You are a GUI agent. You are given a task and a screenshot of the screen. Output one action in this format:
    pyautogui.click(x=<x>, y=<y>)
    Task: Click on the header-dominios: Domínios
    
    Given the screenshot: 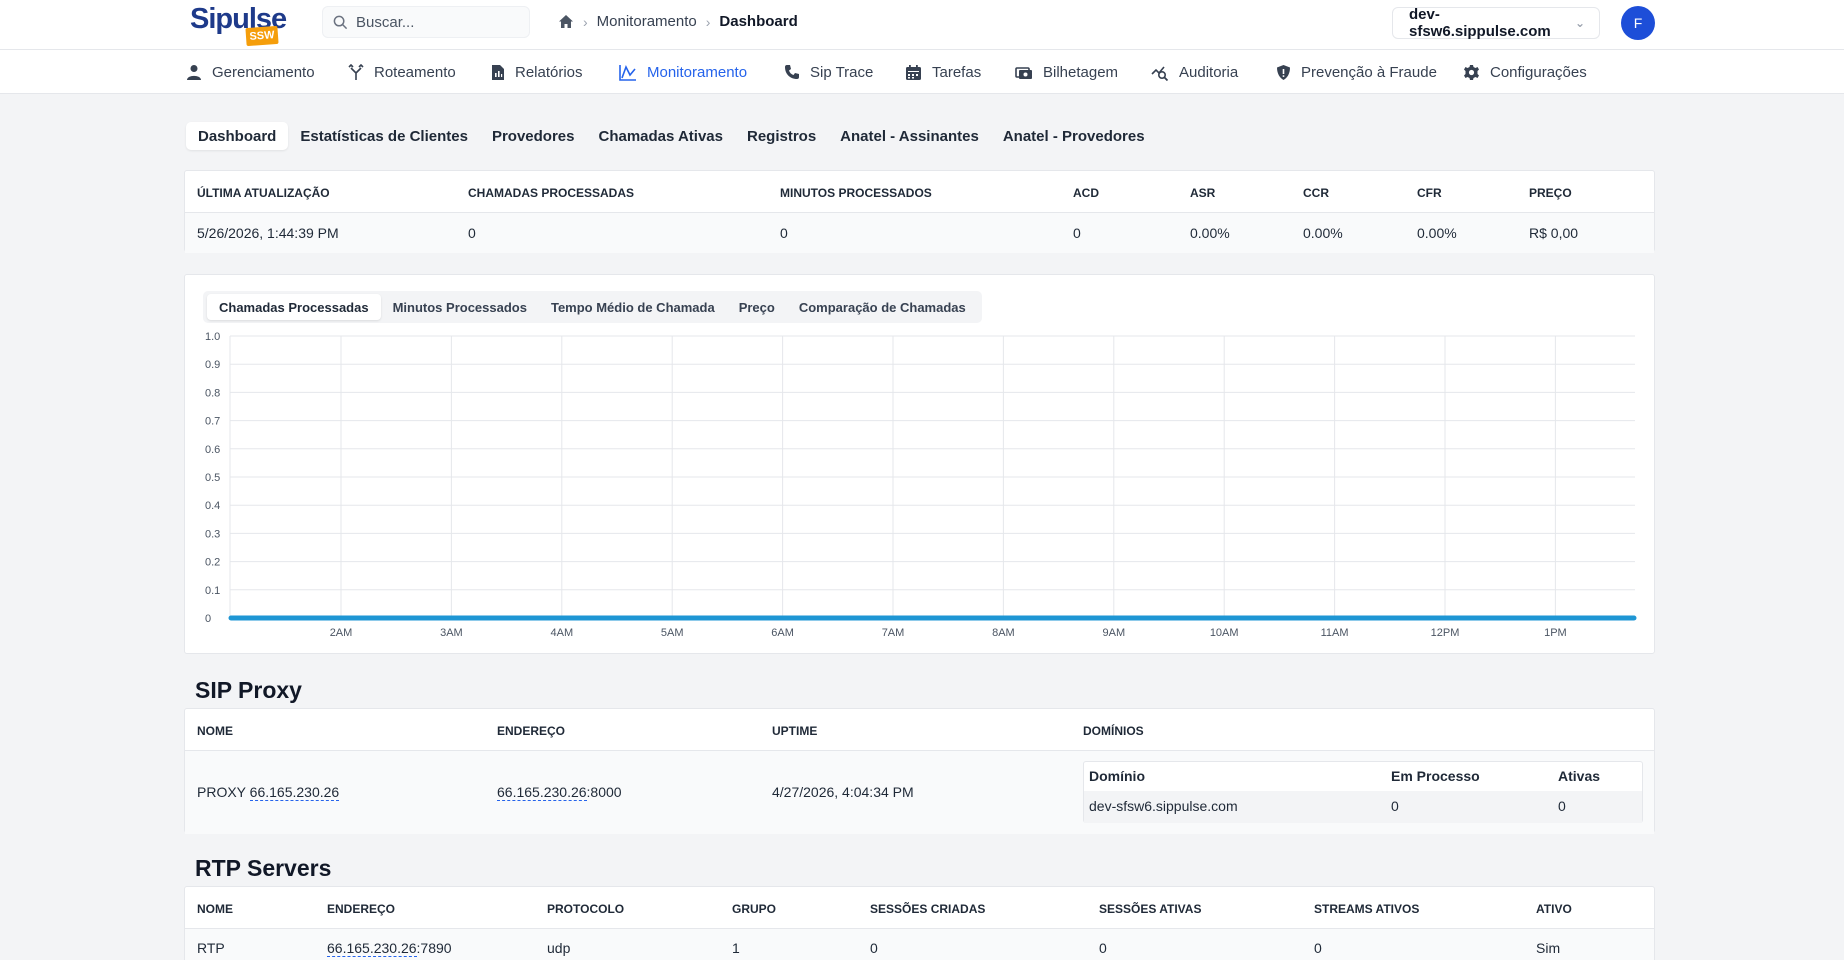 What is the action you would take?
    pyautogui.click(x=1113, y=731)
    